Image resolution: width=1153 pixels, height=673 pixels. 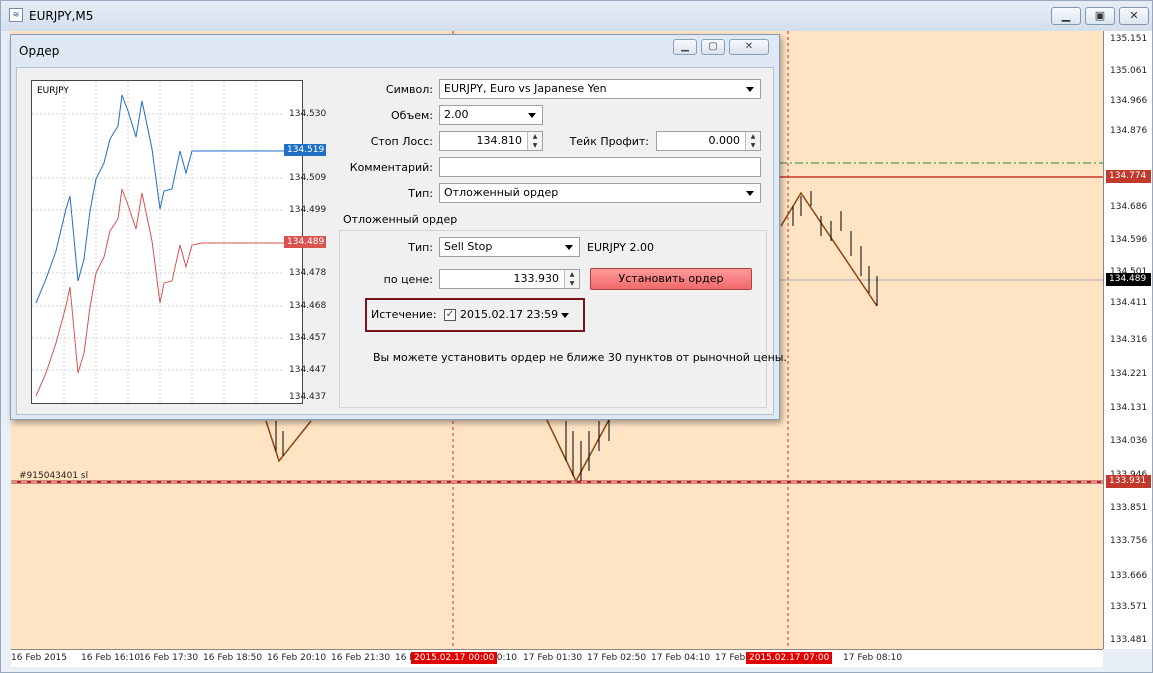 I want to click on price-scale-label: 134.316, so click(x=1129, y=340).